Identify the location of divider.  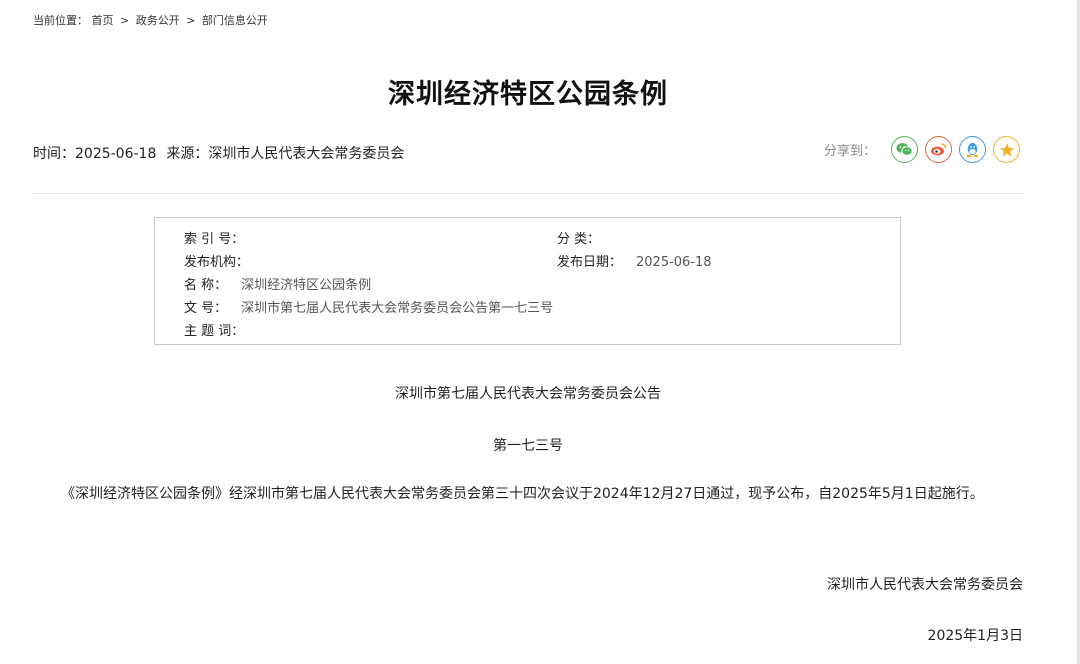
(528, 193).